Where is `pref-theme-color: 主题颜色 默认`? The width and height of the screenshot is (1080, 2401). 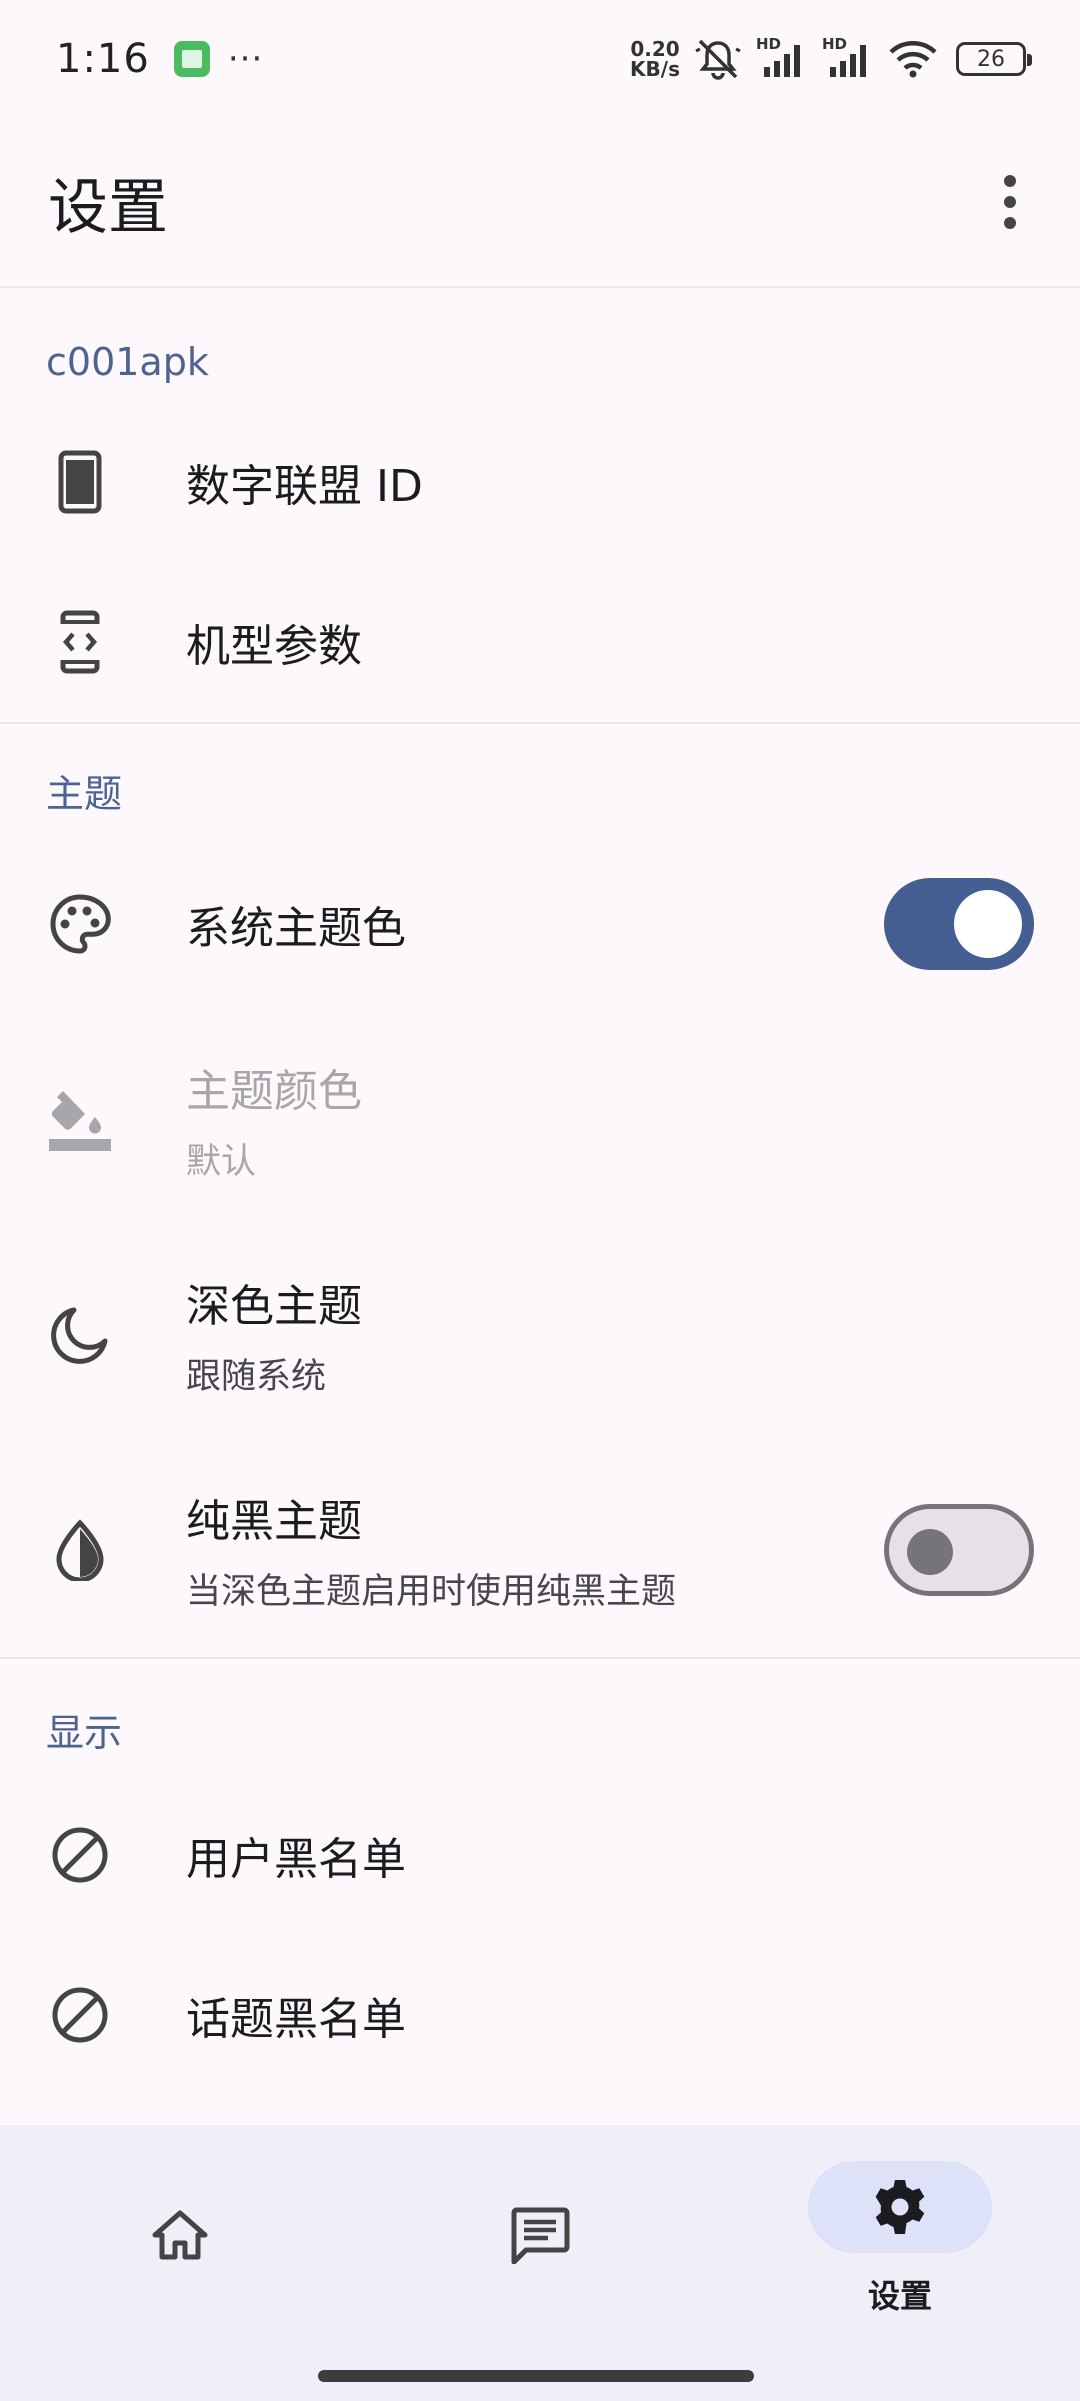 pref-theme-color: 主题颜色 默认 is located at coordinates (540, 1119).